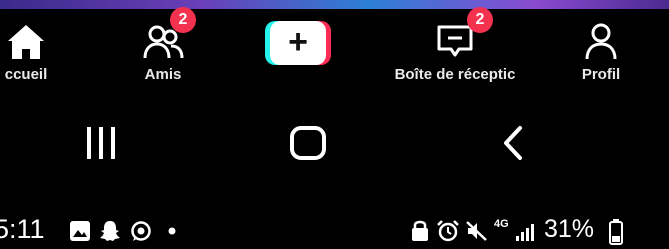 The width and height of the screenshot is (669, 249). Describe the element at coordinates (163, 74) in the screenshot. I see `tab-friends-label: Amis` at that location.